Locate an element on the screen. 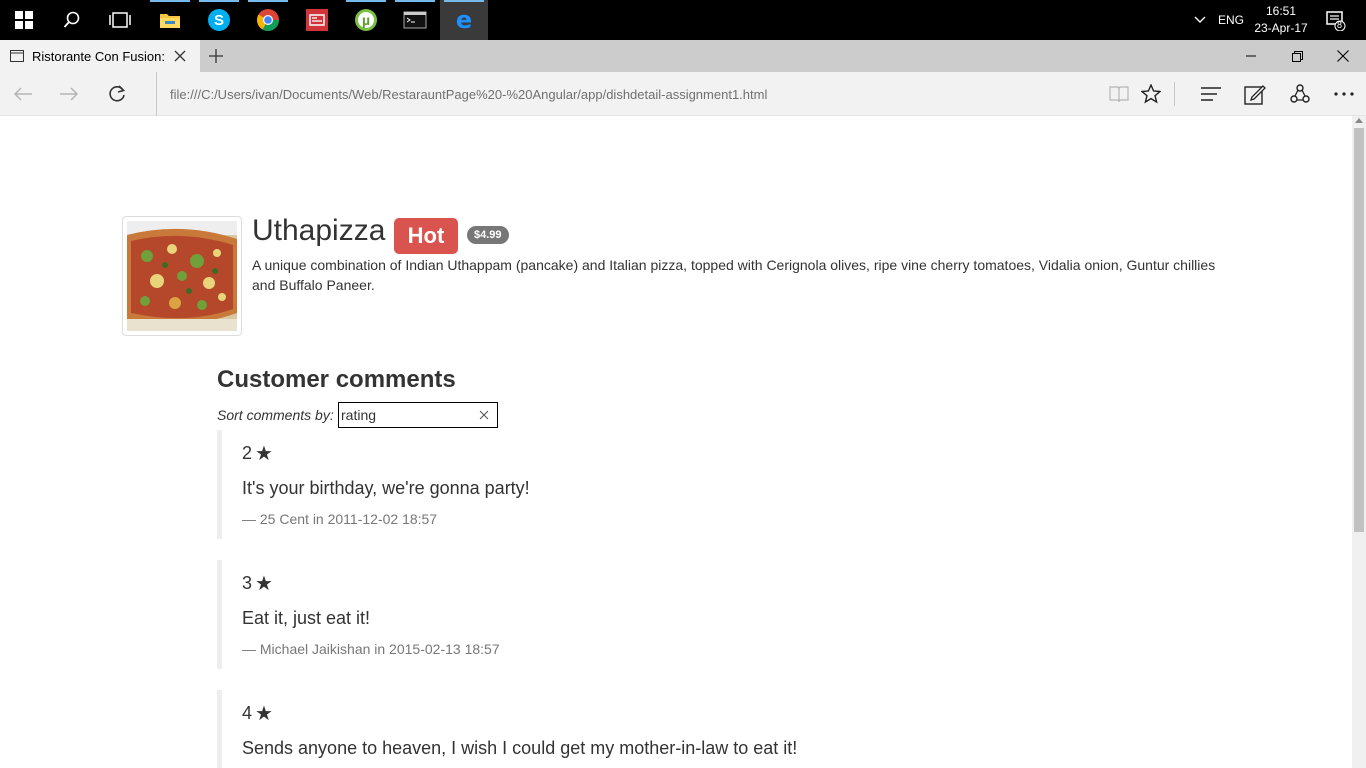  share-icon is located at coordinates (1300, 93).